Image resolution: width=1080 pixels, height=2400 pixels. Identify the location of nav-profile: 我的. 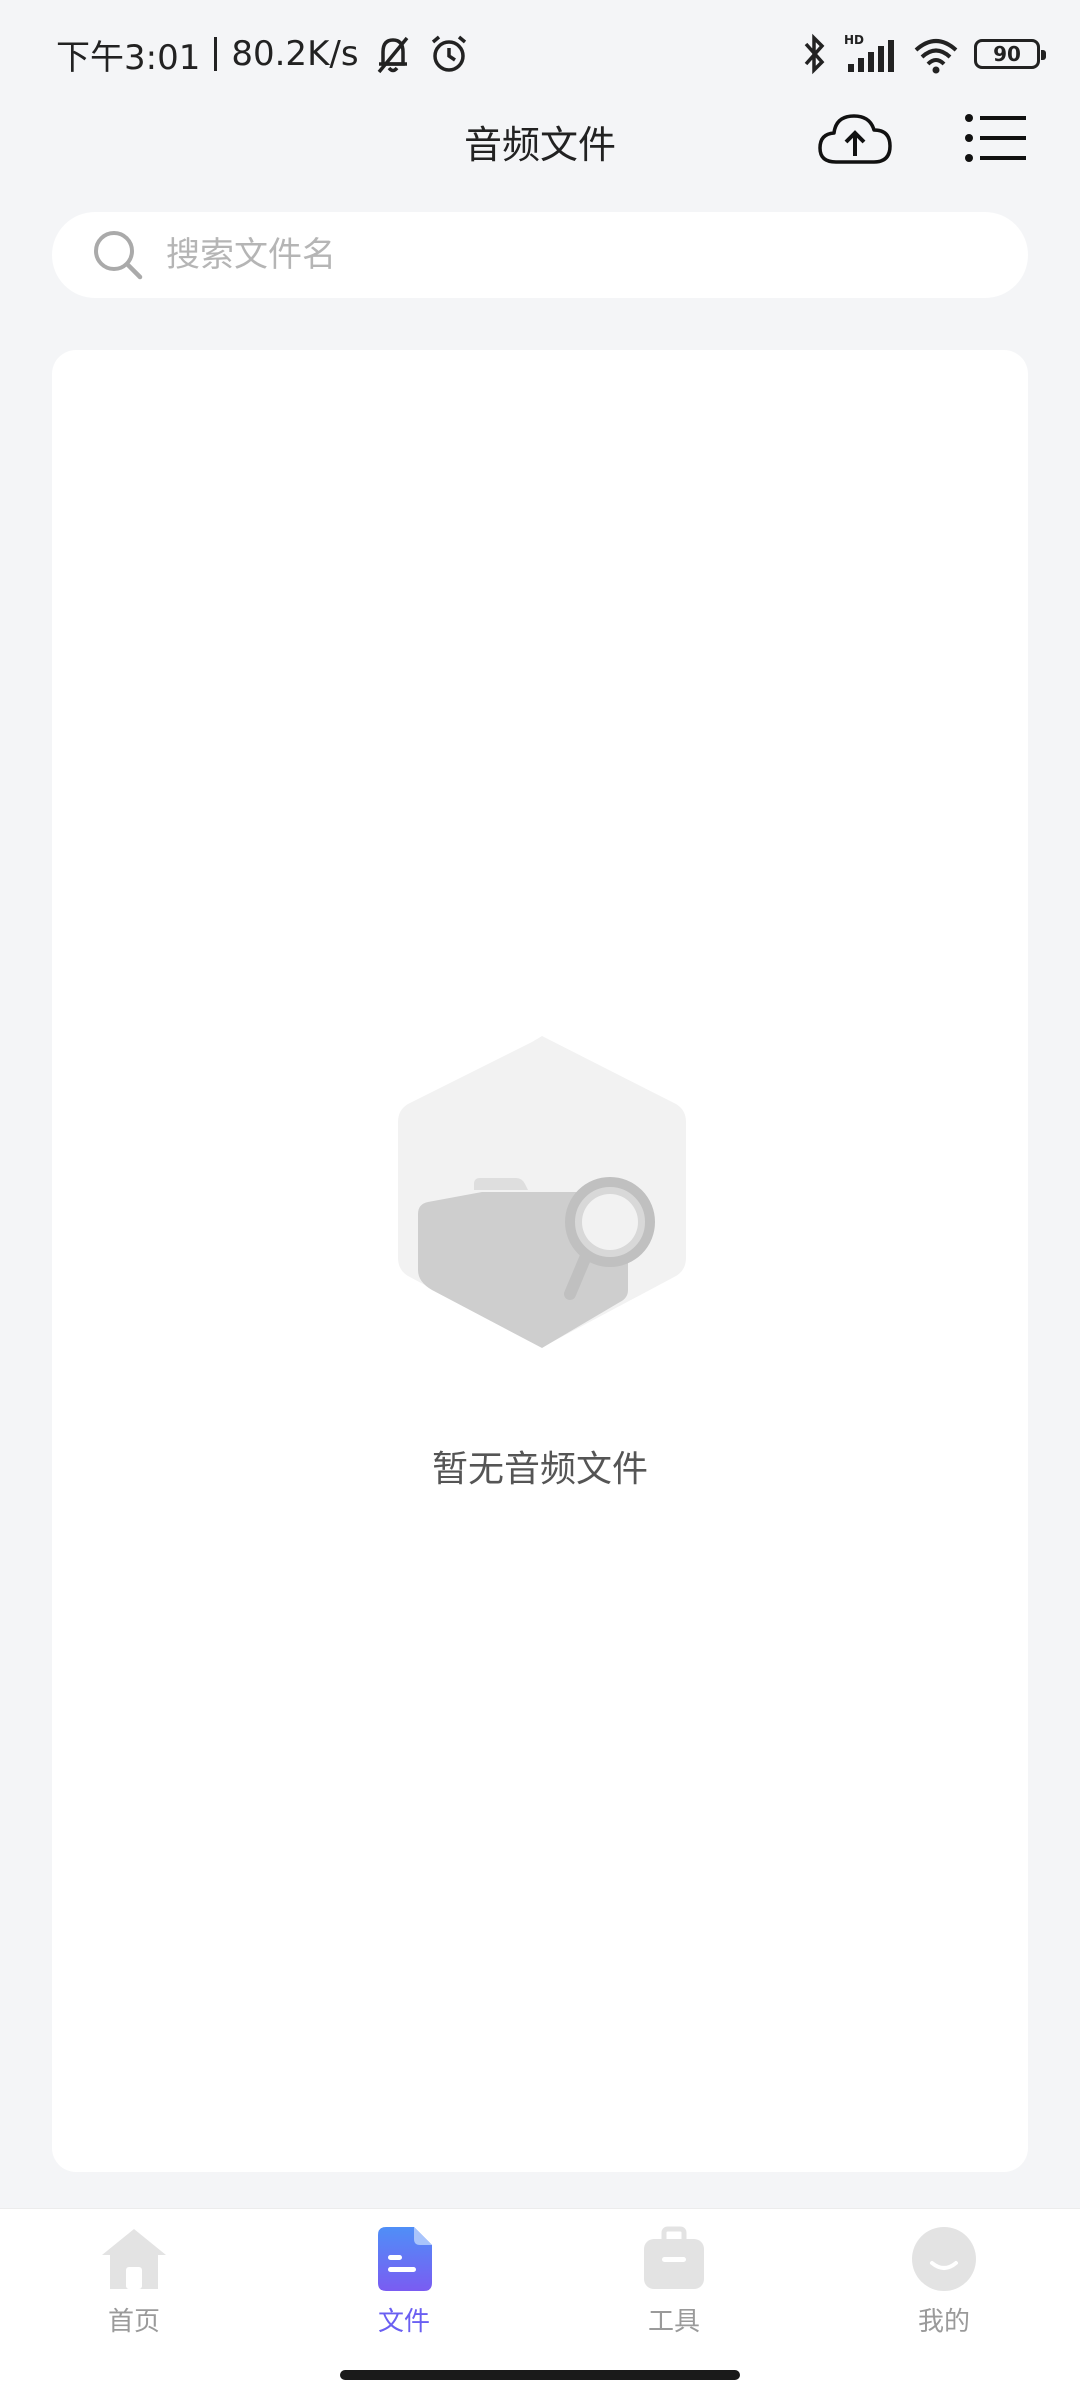
(944, 2290).